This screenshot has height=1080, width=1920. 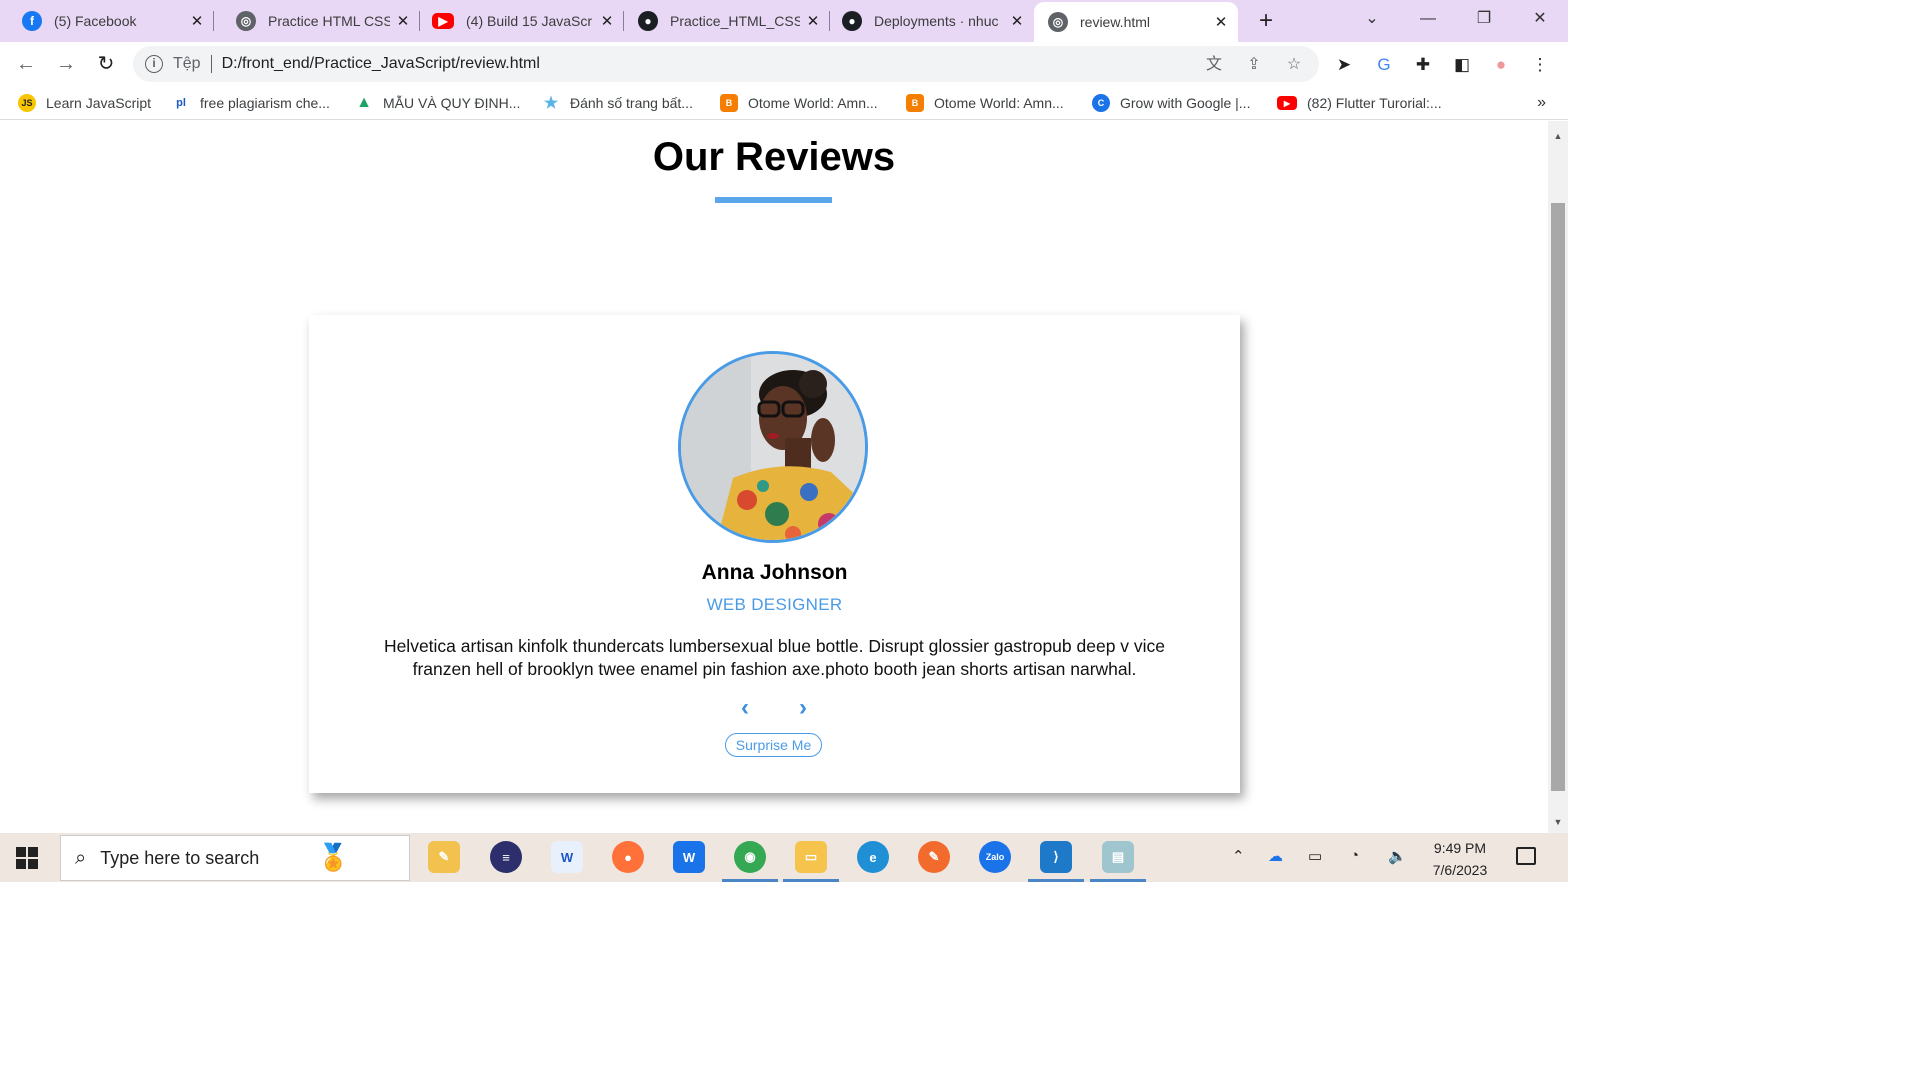 I want to click on minimize-icon: —, so click(x=1428, y=19).